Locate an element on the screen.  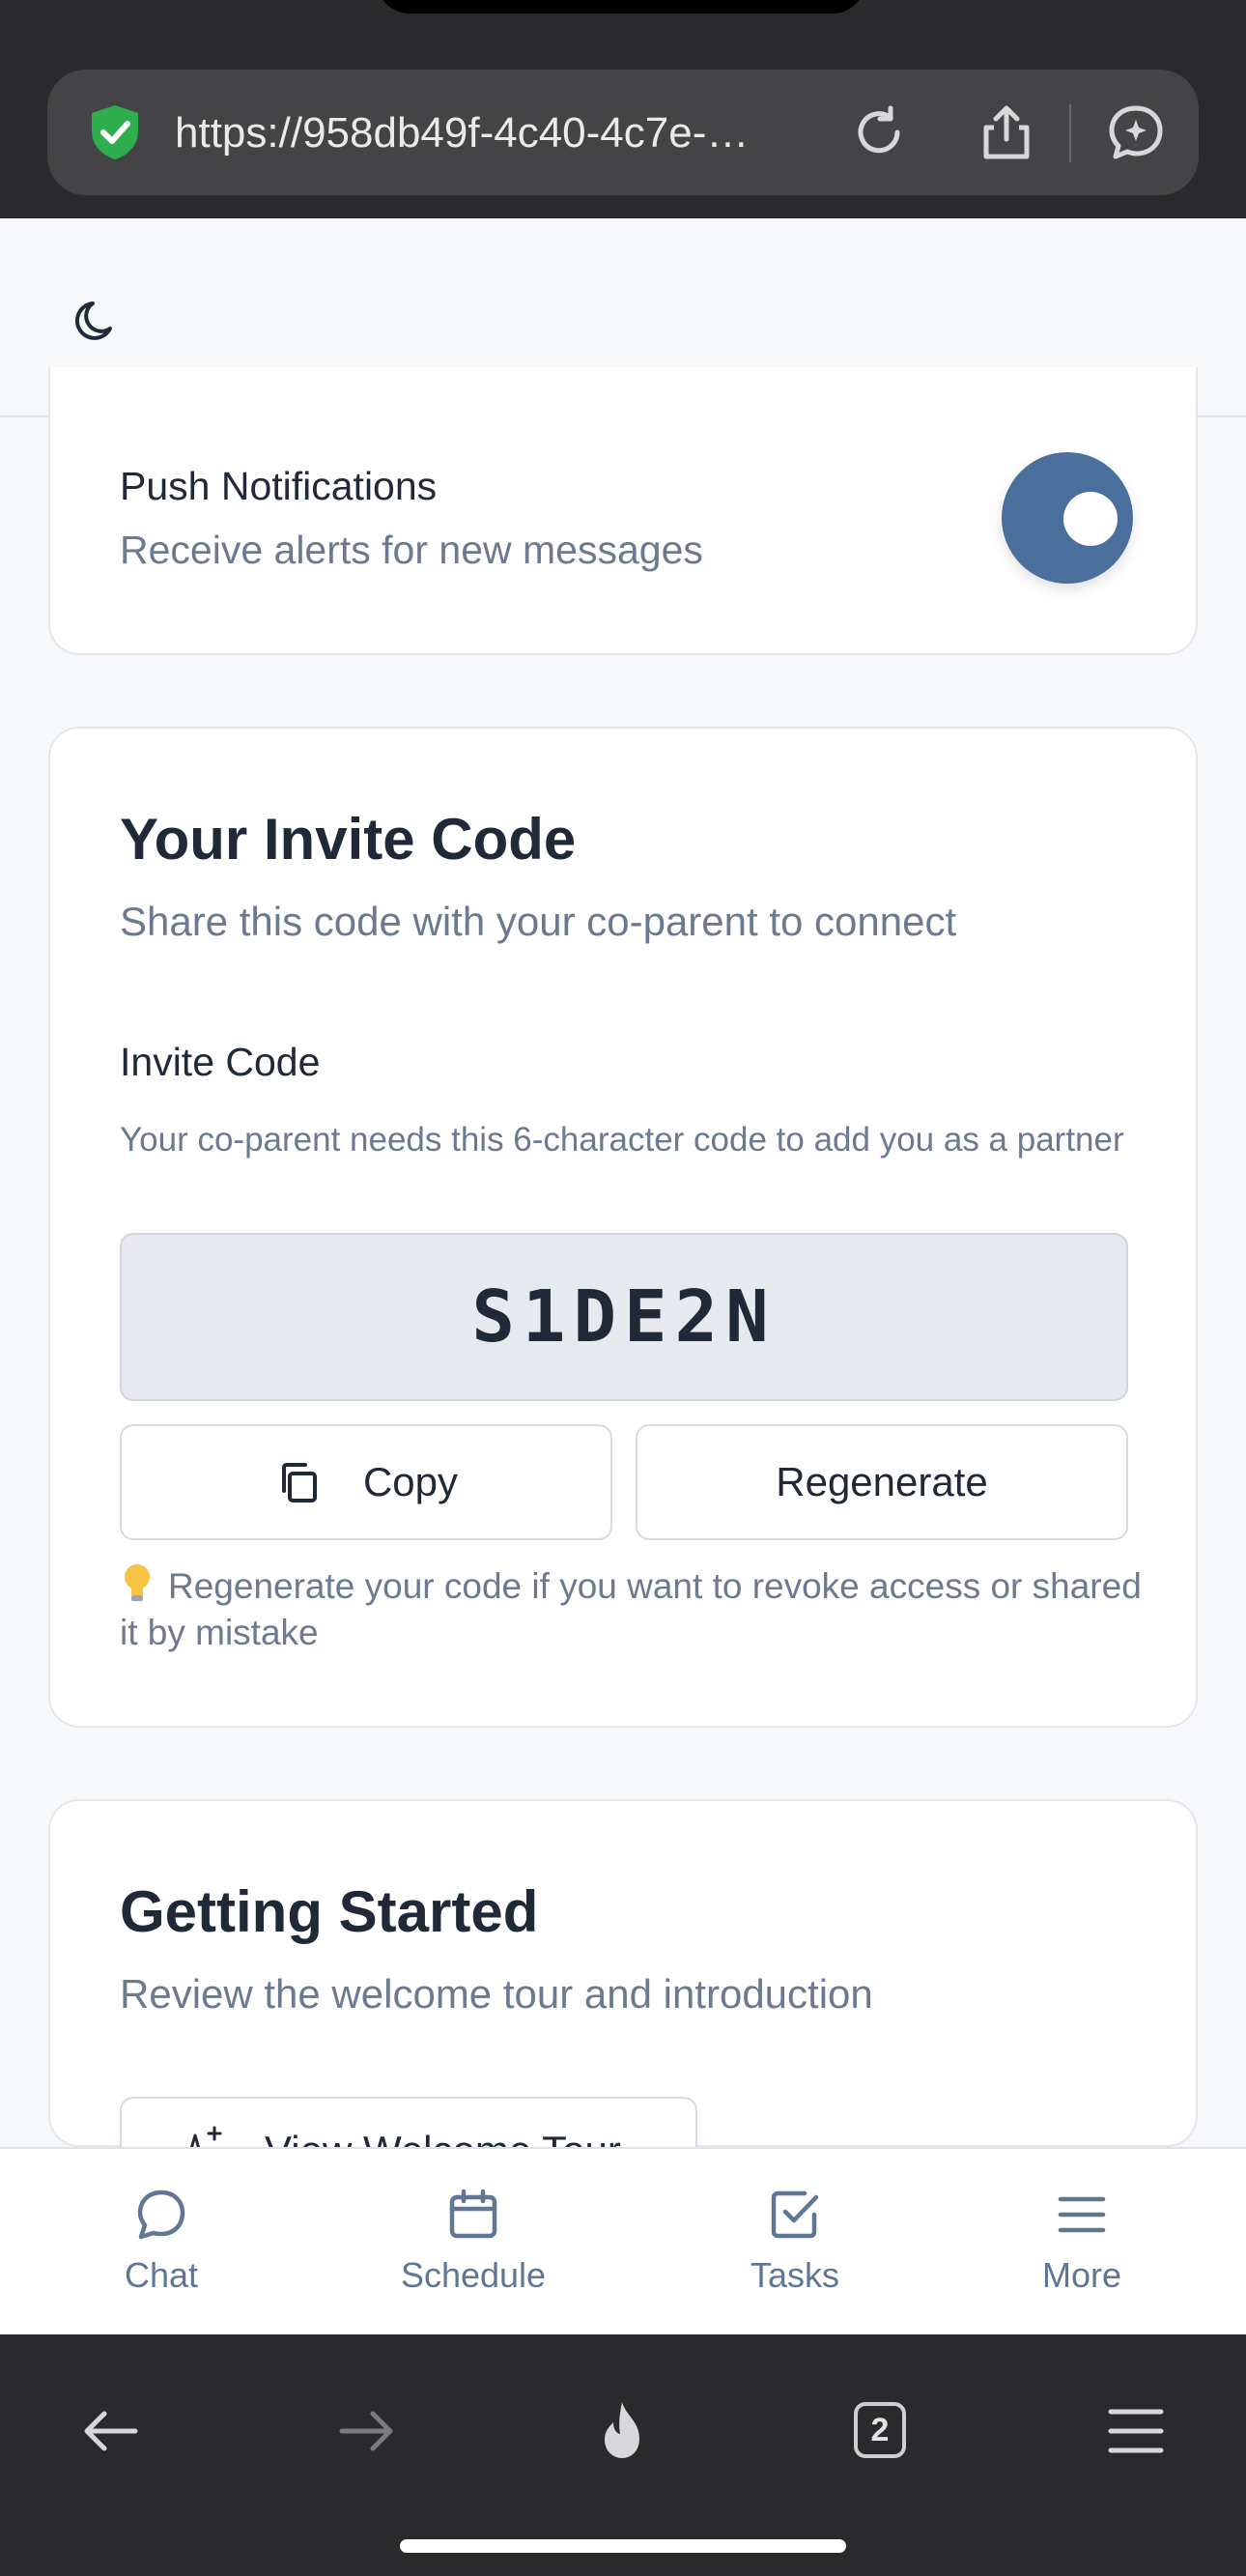
push-notifications-toggle is located at coordinates (1067, 518).